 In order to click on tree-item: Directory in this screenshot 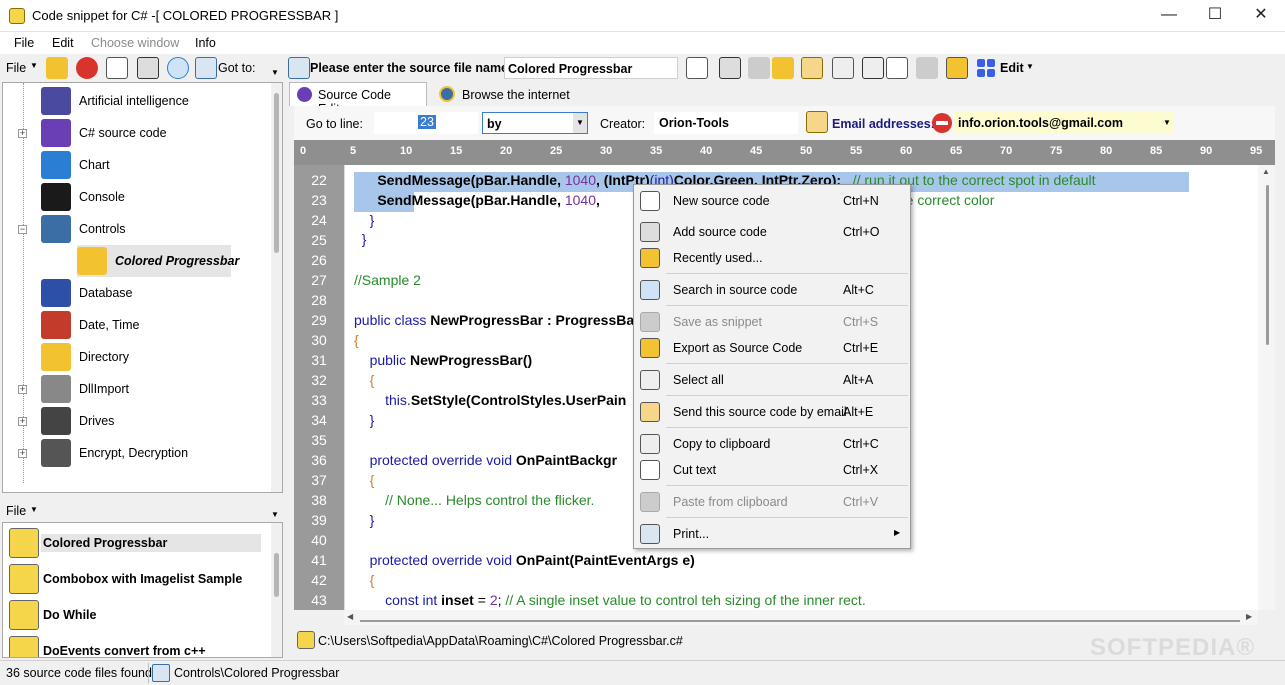, I will do `click(134, 357)`.